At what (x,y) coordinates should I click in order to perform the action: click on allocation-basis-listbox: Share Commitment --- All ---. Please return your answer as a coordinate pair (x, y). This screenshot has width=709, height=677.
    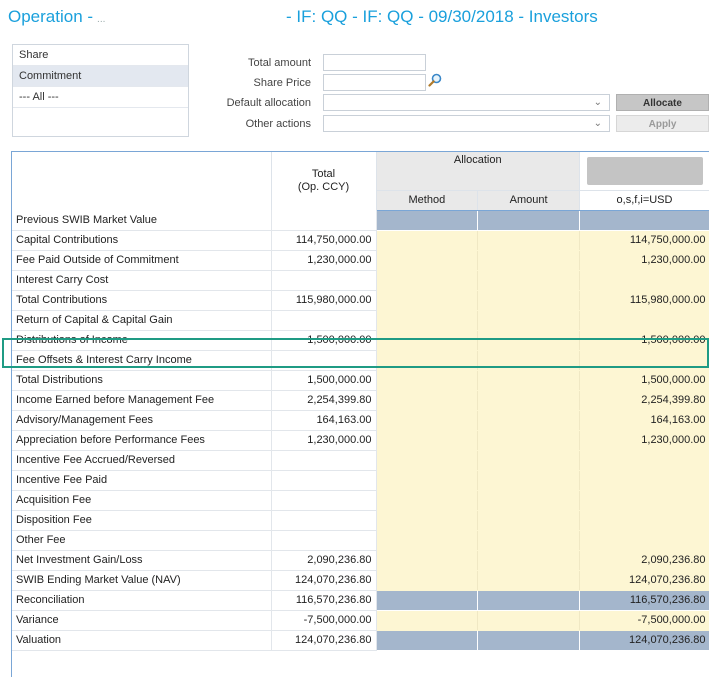
    Looking at the image, I should click on (100, 90).